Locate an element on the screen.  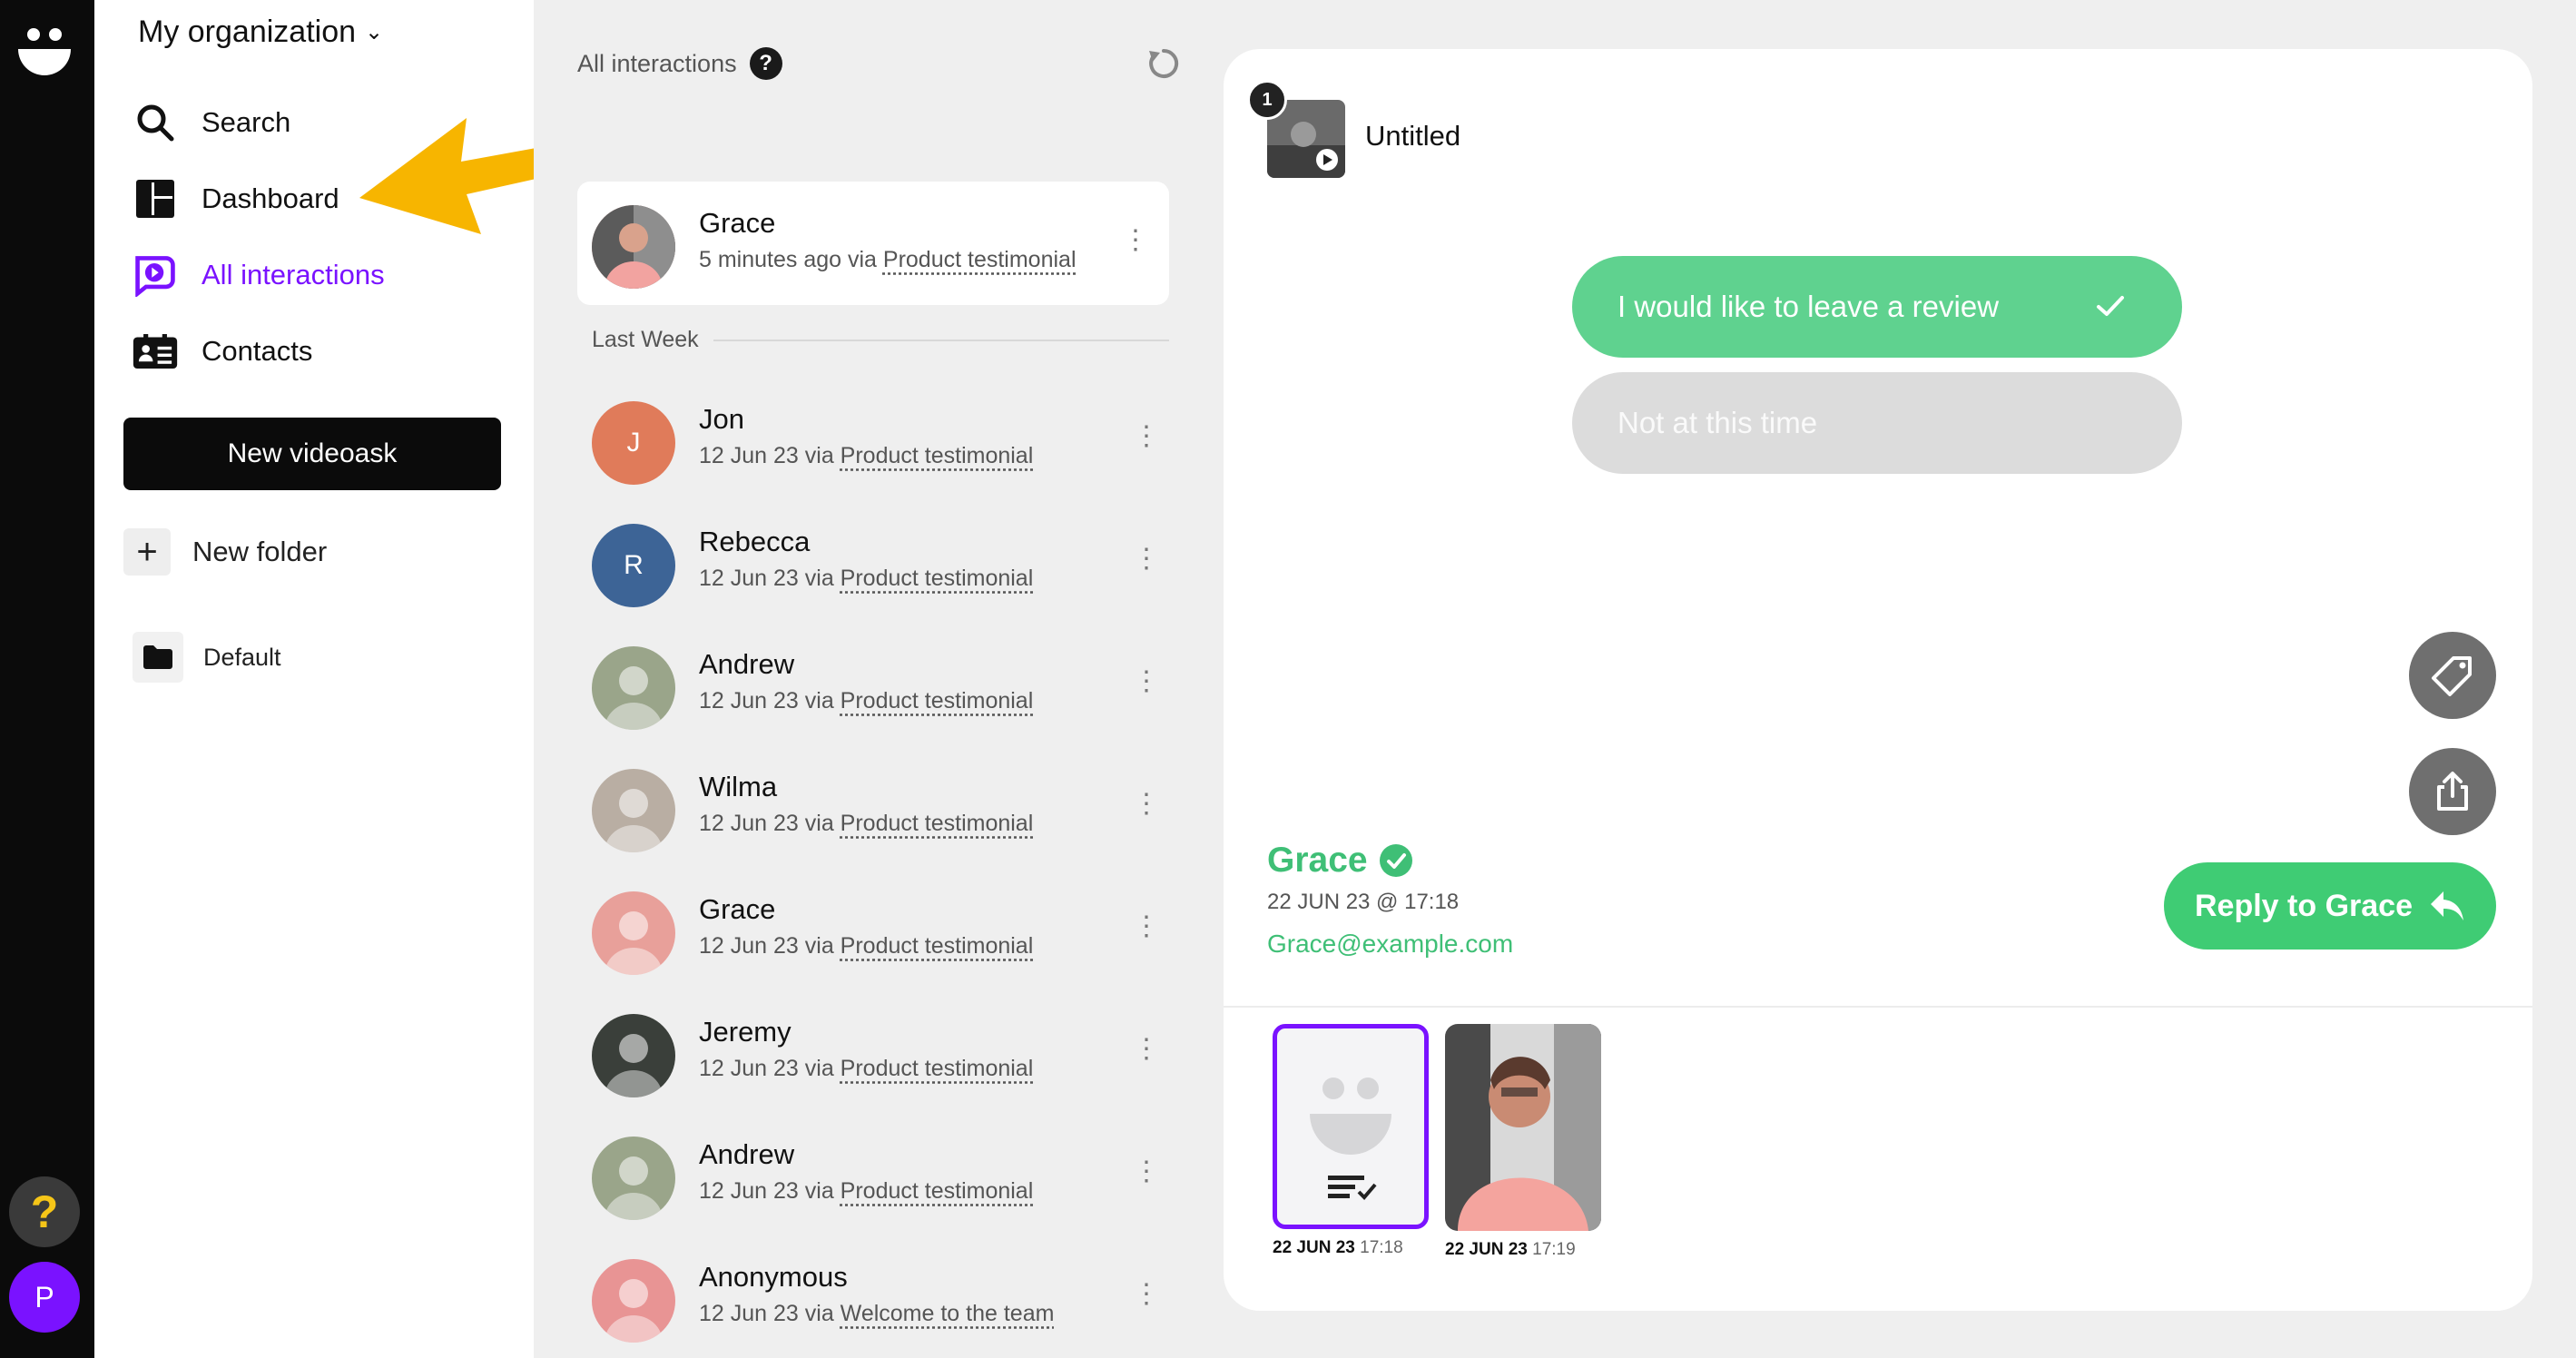
divider-line is located at coordinates (941, 340).